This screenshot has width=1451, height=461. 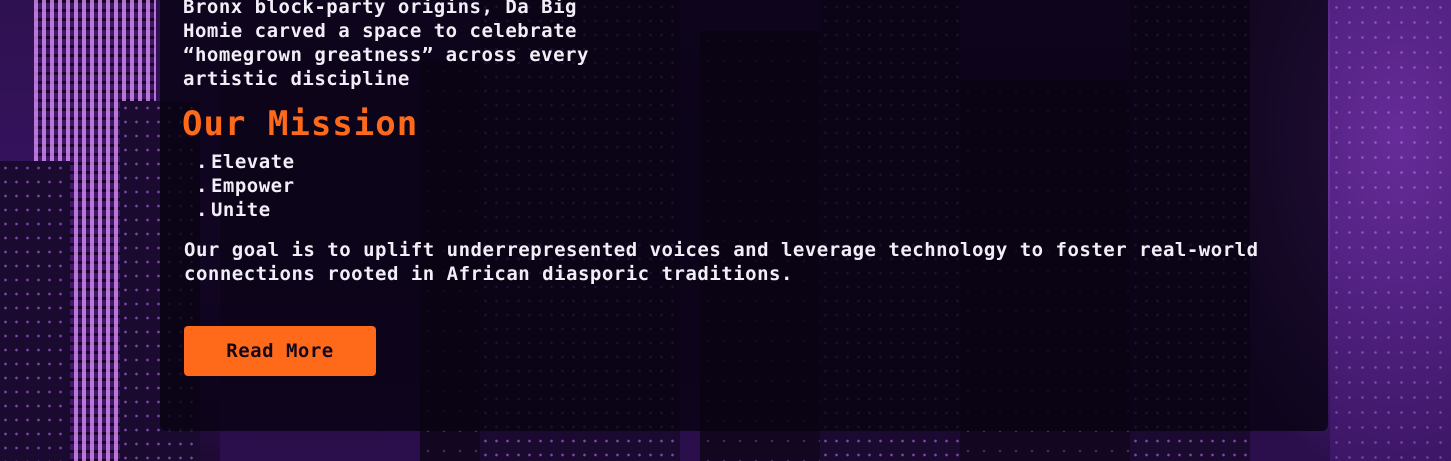 I want to click on intro-line: artistic discipline, so click(x=296, y=79).